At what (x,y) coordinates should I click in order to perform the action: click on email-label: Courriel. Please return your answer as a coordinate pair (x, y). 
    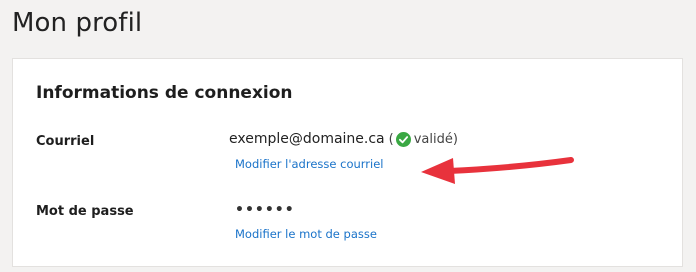
    Looking at the image, I should click on (65, 141).